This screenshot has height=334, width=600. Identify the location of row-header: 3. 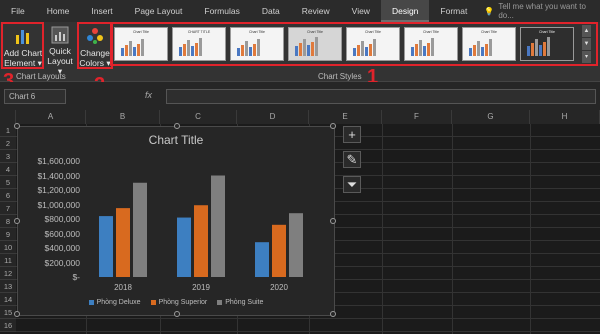
(8, 156).